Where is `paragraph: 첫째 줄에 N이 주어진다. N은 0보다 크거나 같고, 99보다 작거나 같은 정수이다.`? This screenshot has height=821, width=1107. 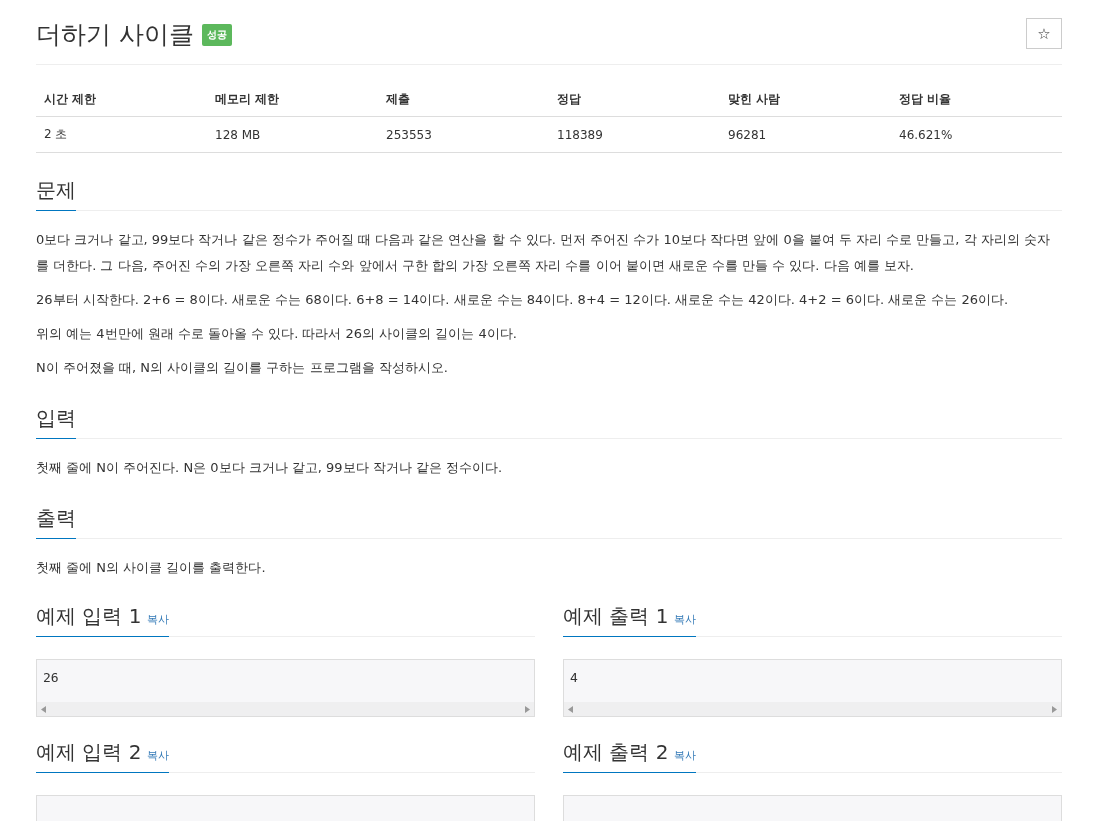 paragraph: 첫째 줄에 N이 주어진다. N은 0보다 크거나 같고, 99보다 작거나 같은 정수이다. is located at coordinates (270, 468).